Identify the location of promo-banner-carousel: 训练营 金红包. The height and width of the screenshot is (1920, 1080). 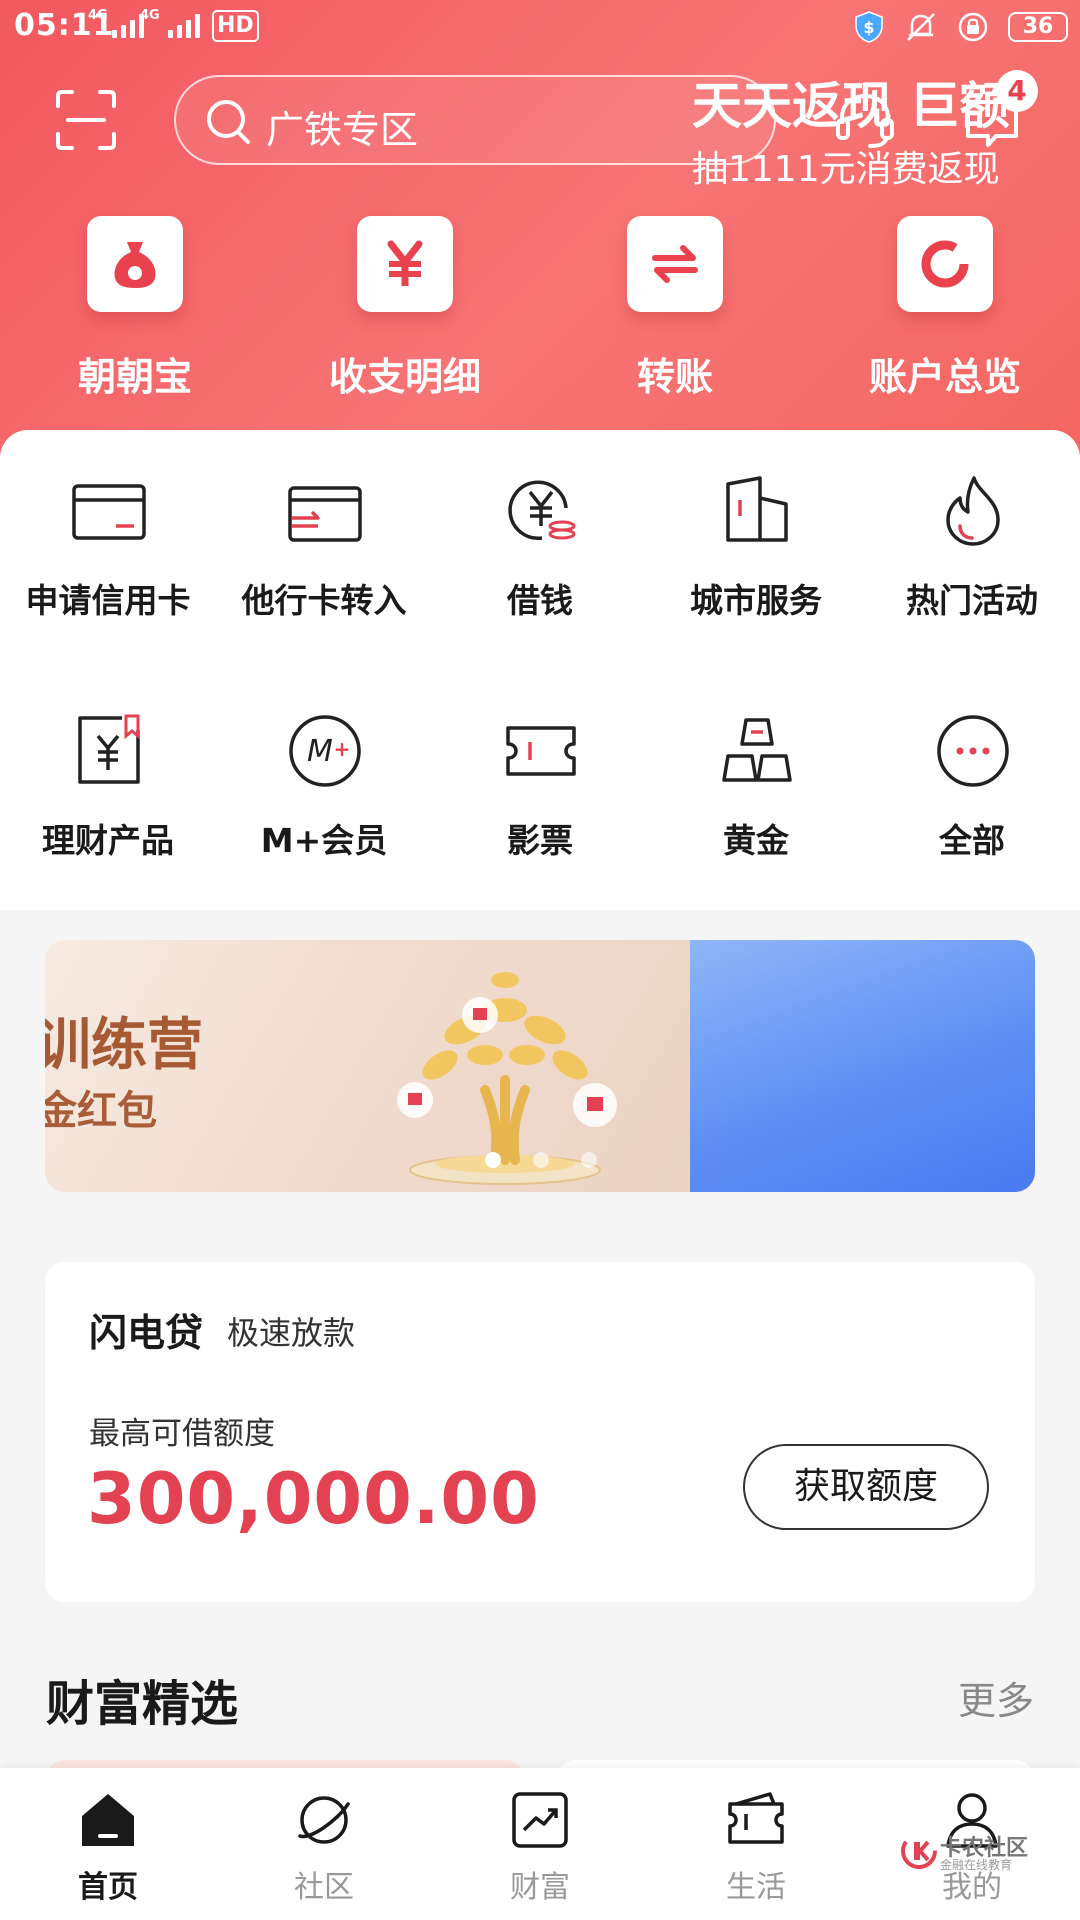
(540, 1066).